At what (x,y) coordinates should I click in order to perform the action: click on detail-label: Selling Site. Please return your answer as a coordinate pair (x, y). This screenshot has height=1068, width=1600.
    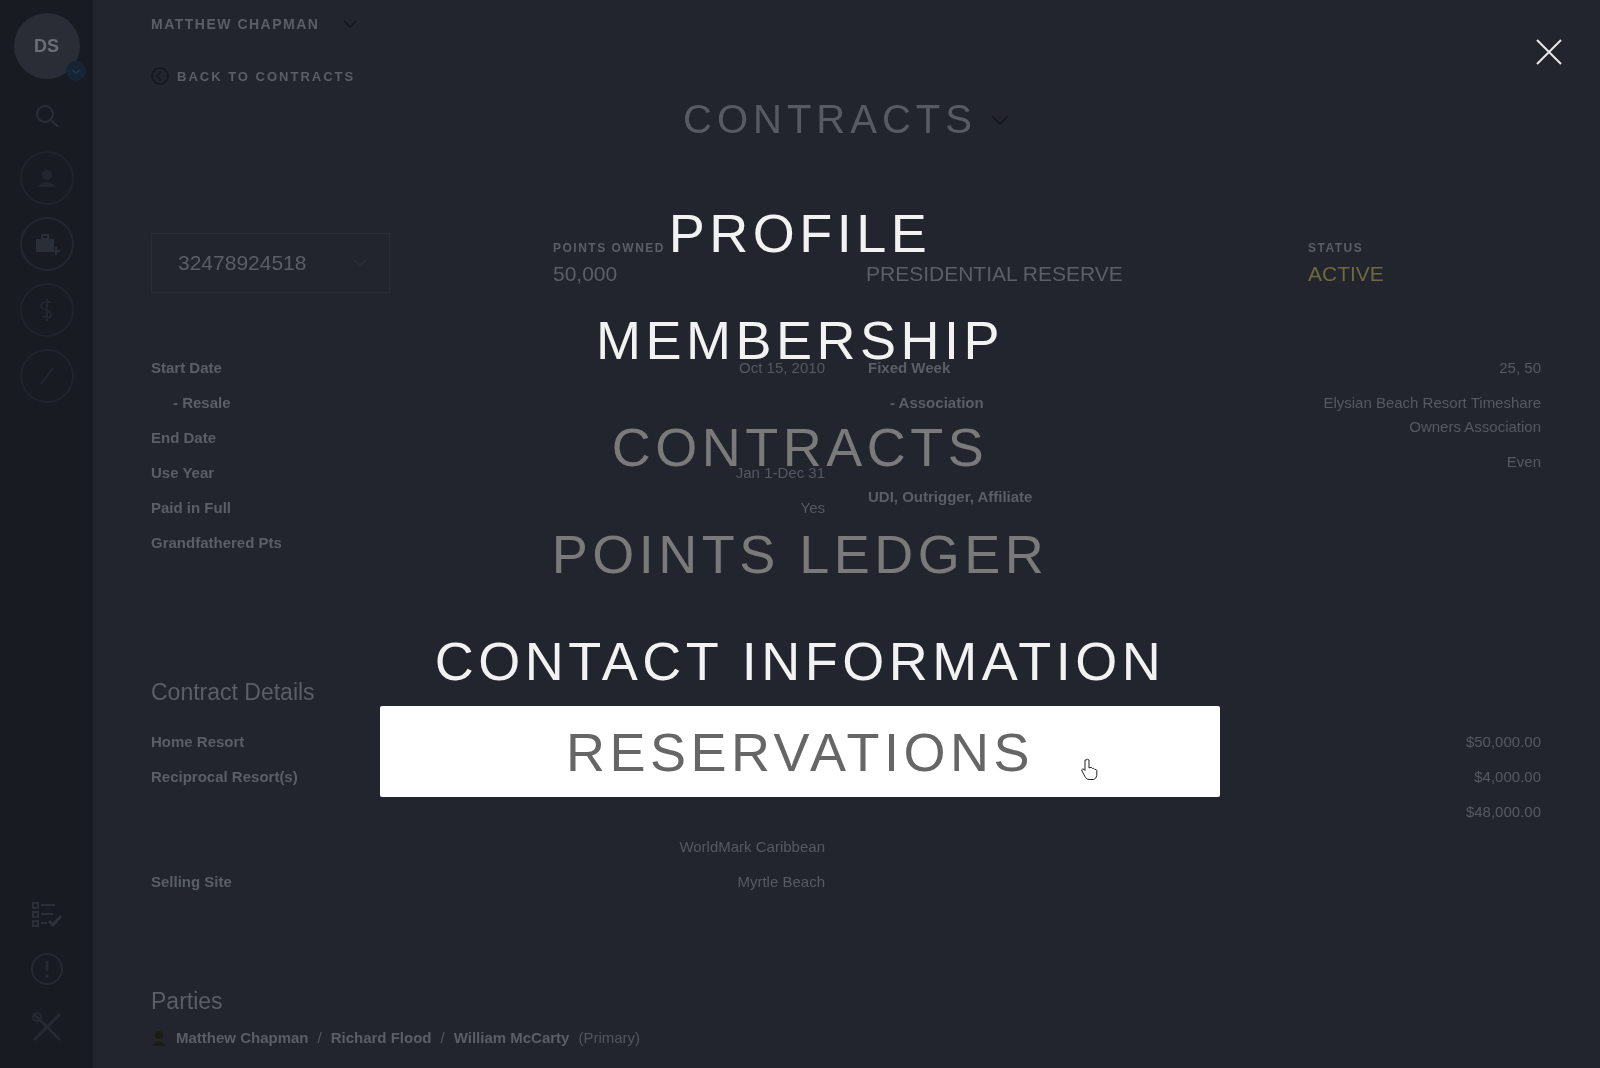
    Looking at the image, I should click on (191, 881).